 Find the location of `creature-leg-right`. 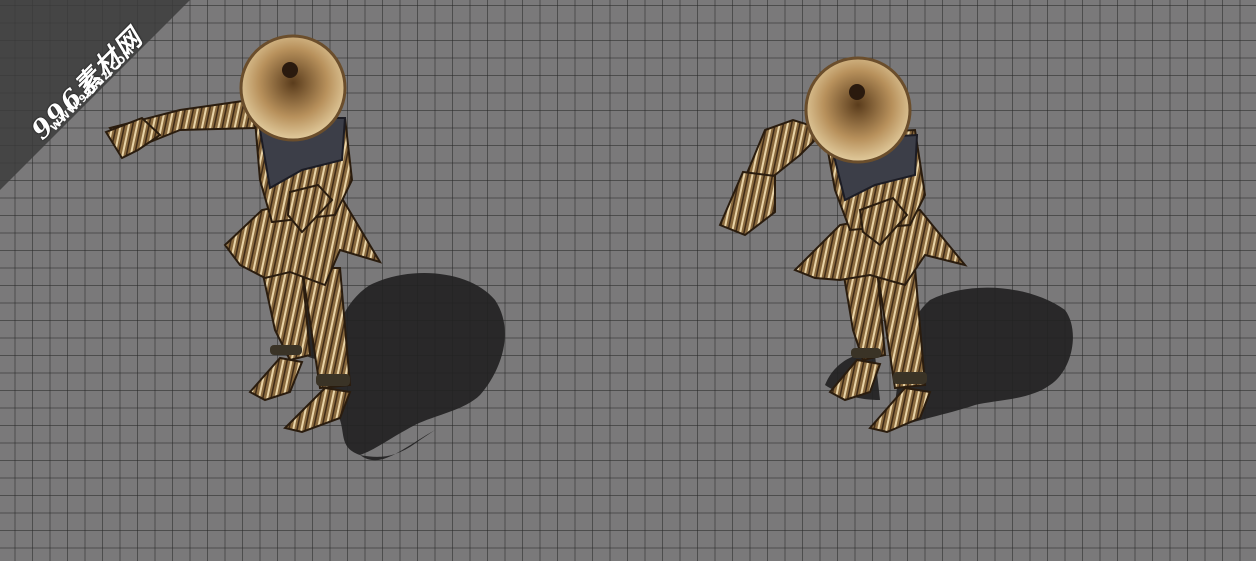

creature-leg-right is located at coordinates (901, 328).